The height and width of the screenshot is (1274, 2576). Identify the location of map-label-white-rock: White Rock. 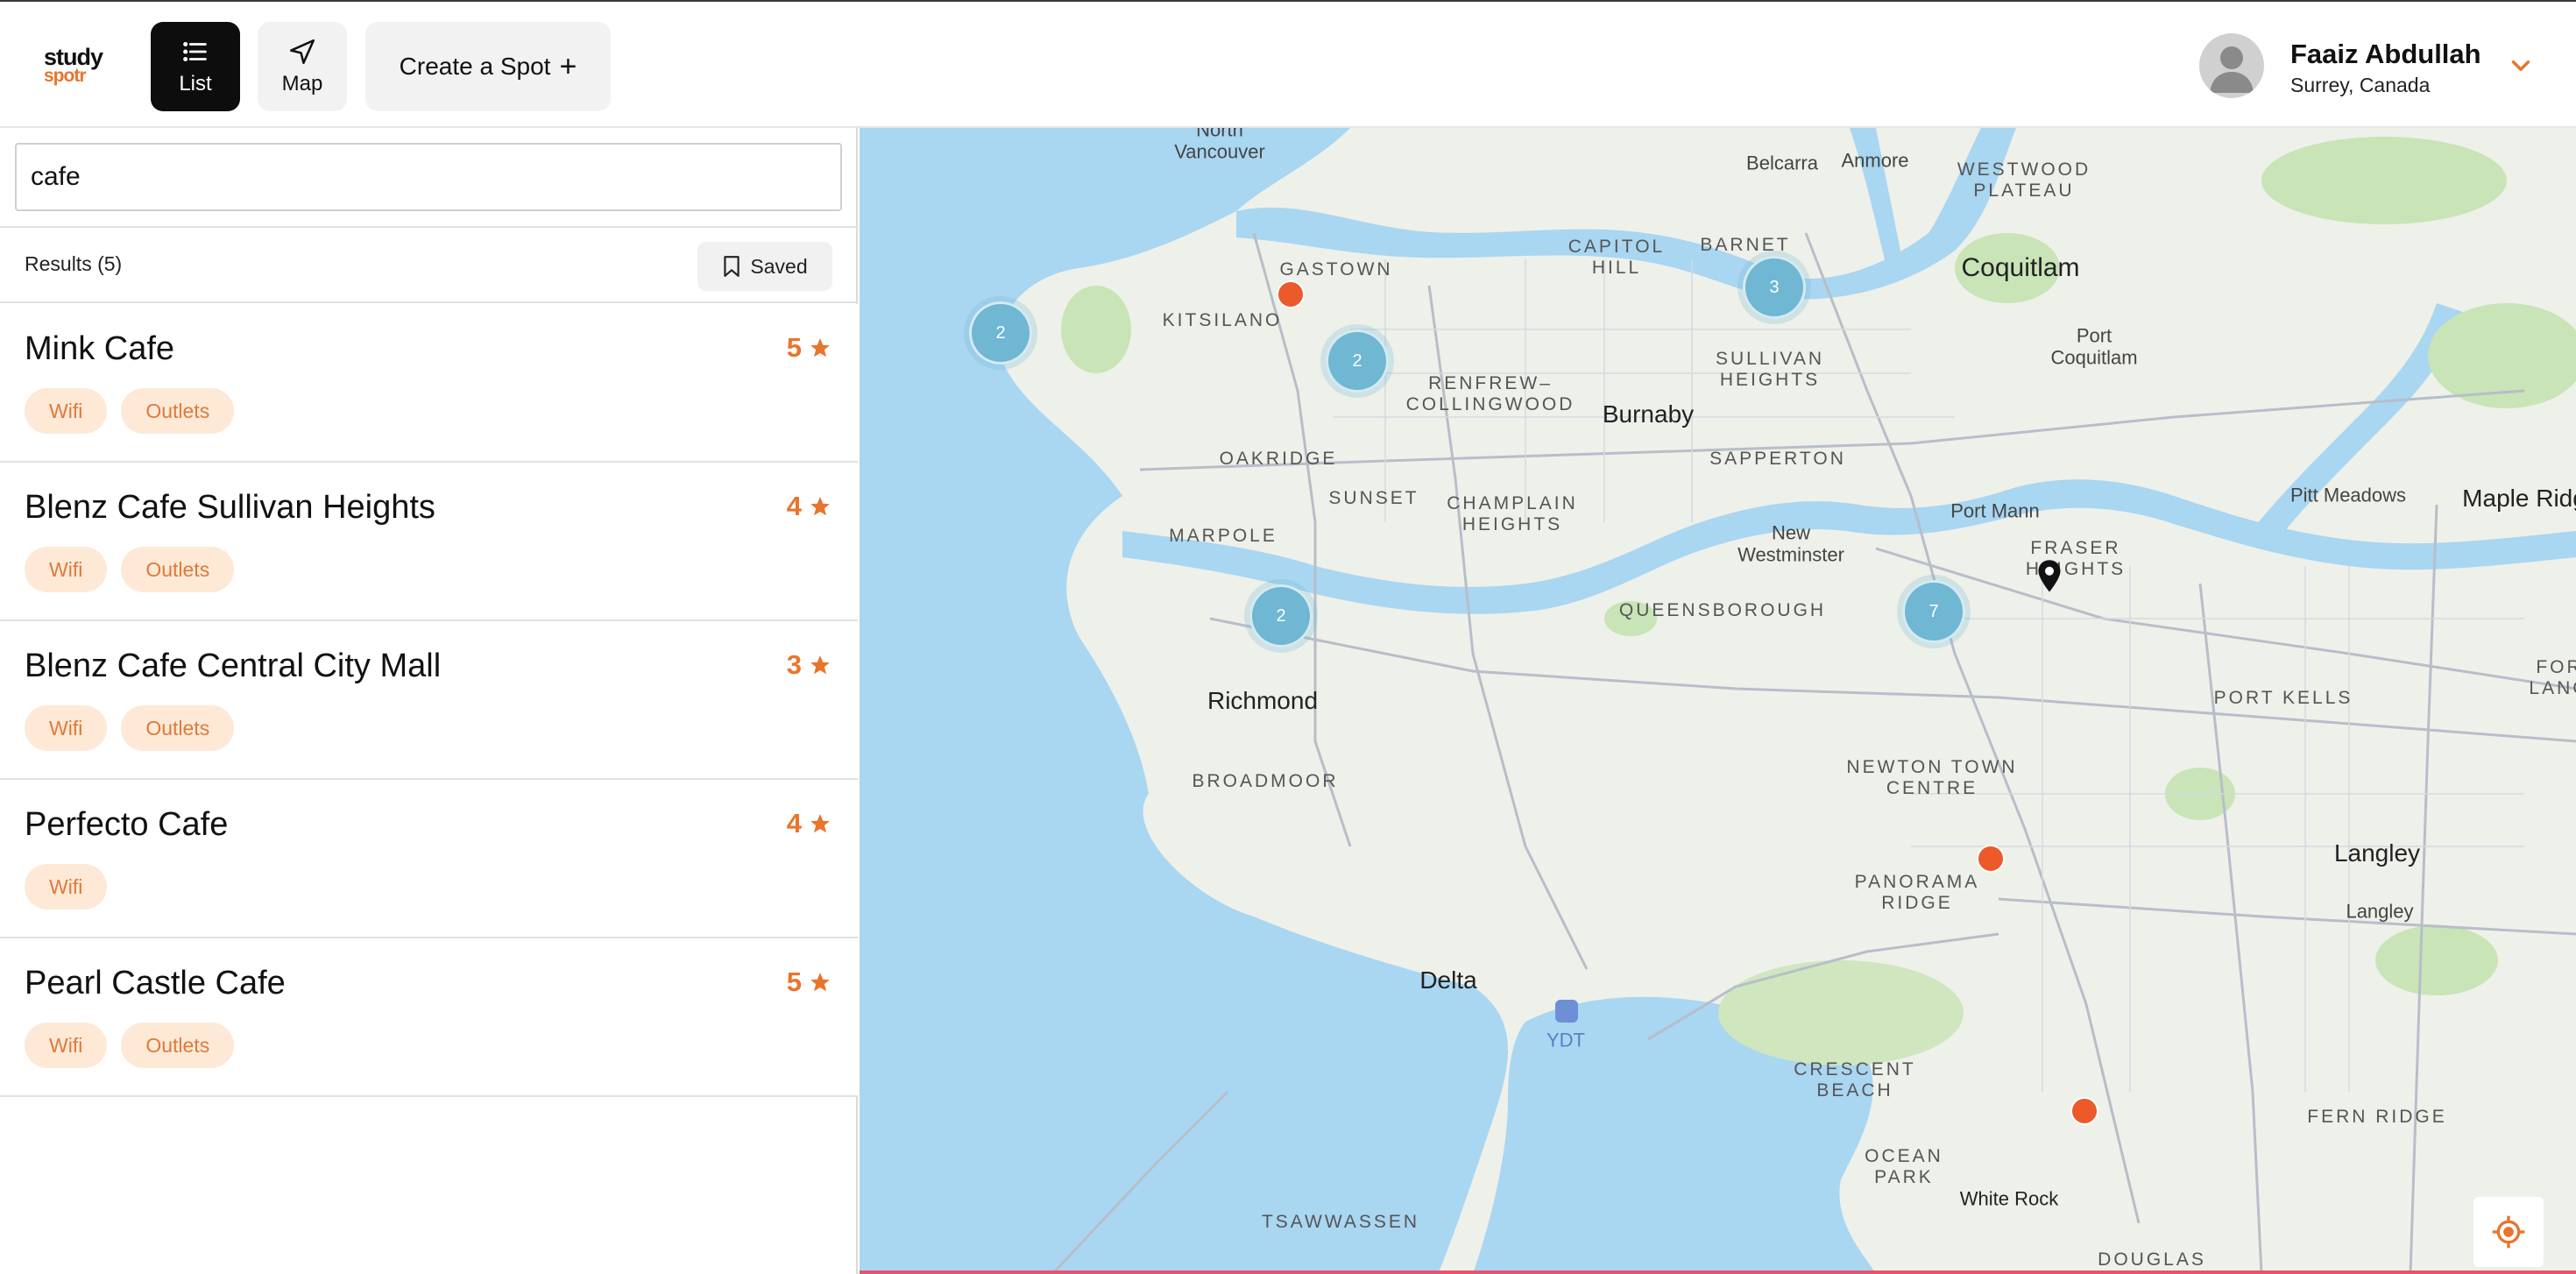
(2009, 1198).